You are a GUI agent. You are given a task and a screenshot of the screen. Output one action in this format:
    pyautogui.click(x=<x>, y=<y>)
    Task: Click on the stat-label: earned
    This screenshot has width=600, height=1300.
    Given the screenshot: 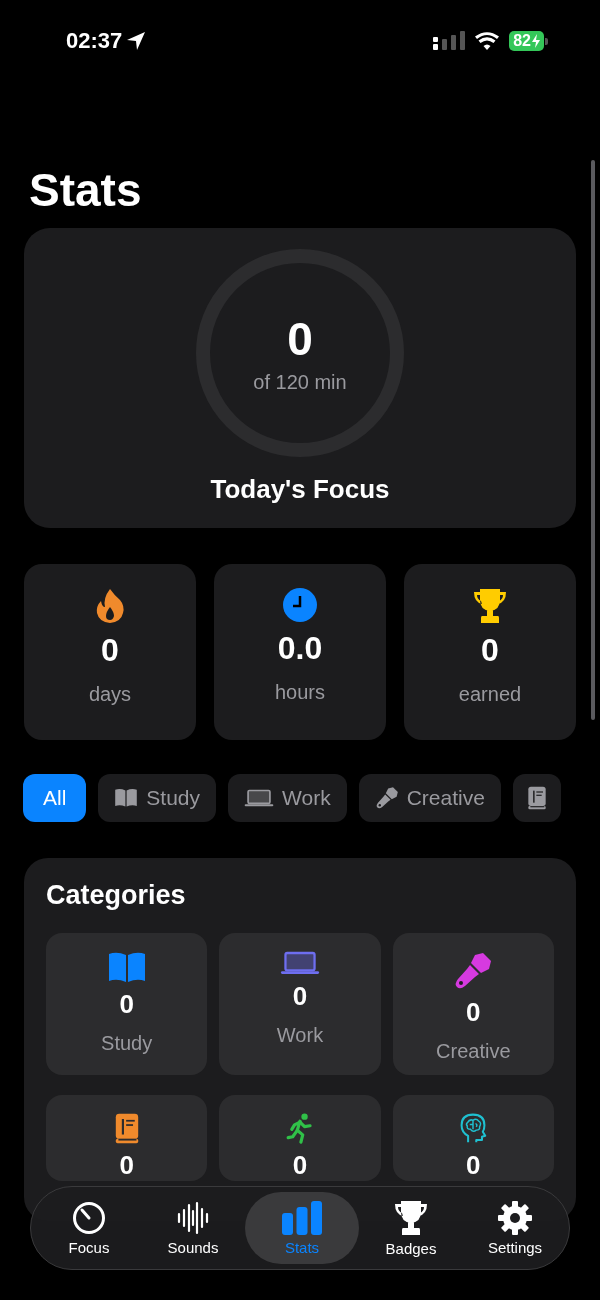 What is the action you would take?
    pyautogui.click(x=490, y=694)
    